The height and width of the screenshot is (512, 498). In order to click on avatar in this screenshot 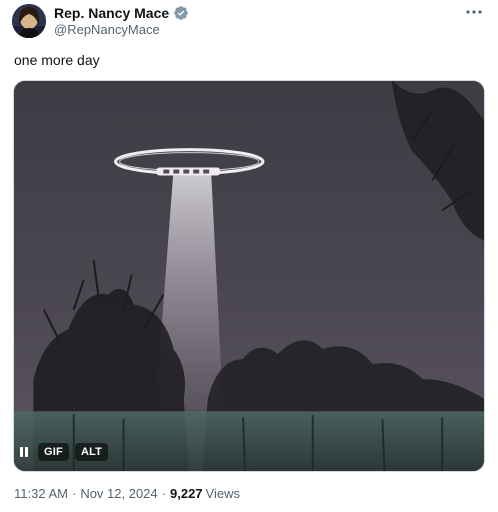, I will do `click(29, 21)`.